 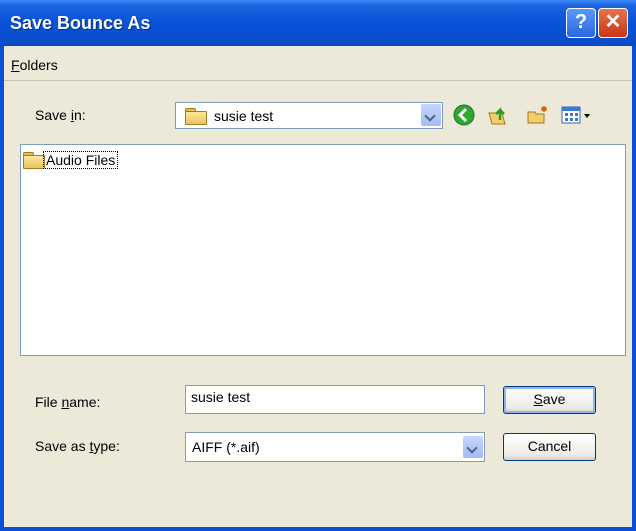 I want to click on views-menu-icon, so click(x=575, y=115).